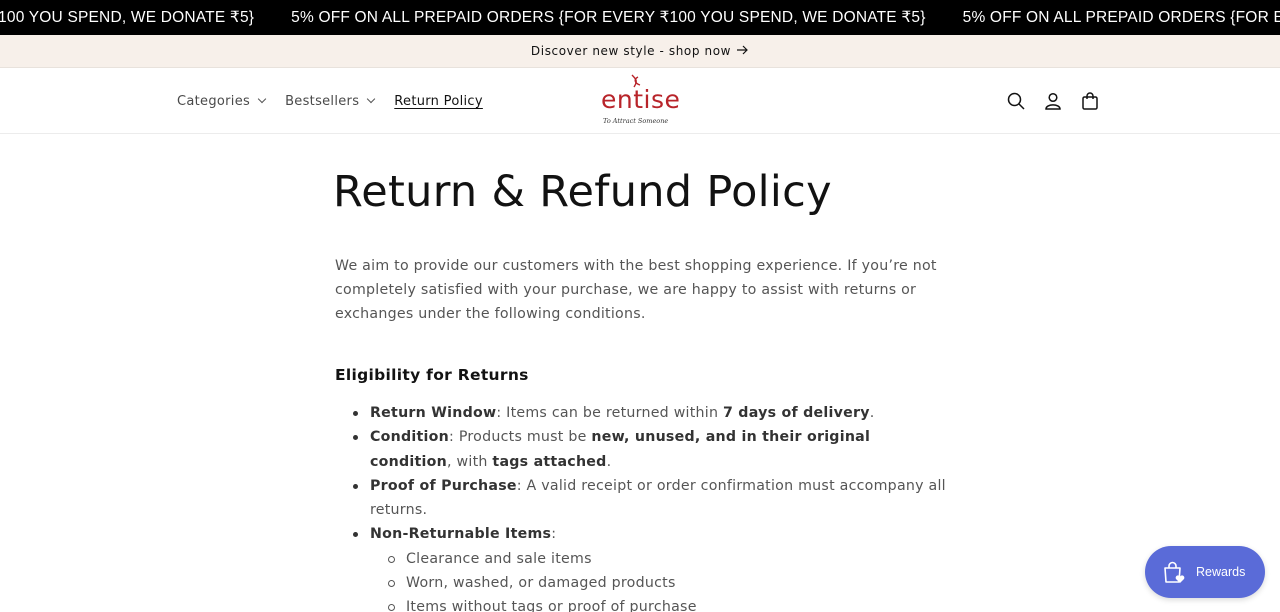 Image resolution: width=1280 pixels, height=612 pixels. What do you see at coordinates (609, 413) in the screenshot?
I see `rule-text: : Items can be returned within` at bounding box center [609, 413].